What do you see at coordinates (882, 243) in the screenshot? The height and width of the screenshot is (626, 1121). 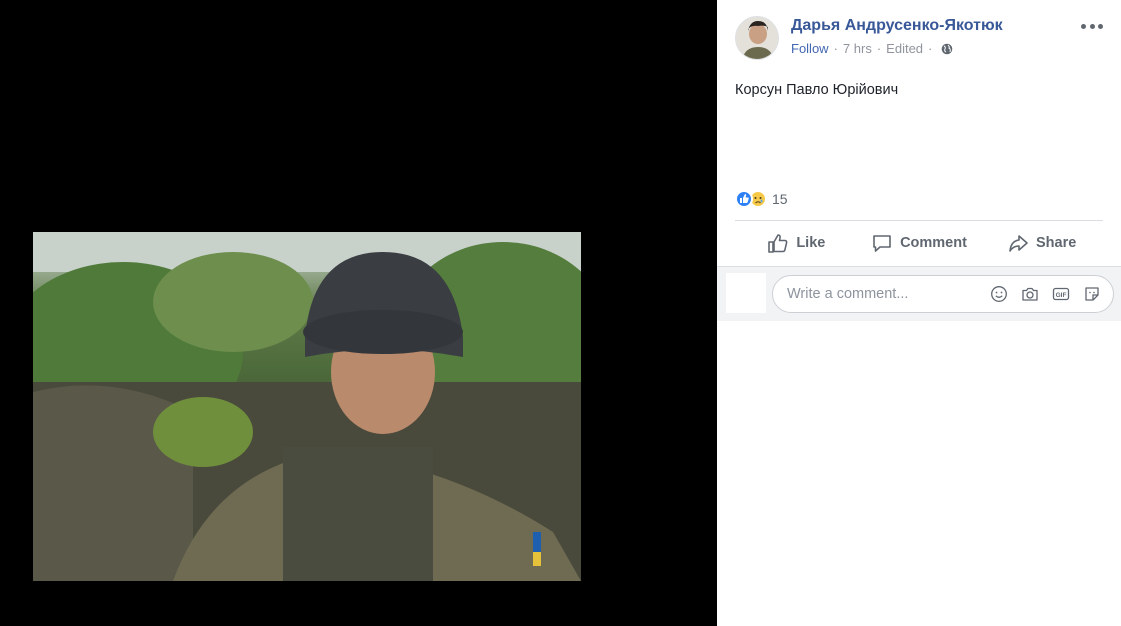 I see `speech-bubble-icon` at bounding box center [882, 243].